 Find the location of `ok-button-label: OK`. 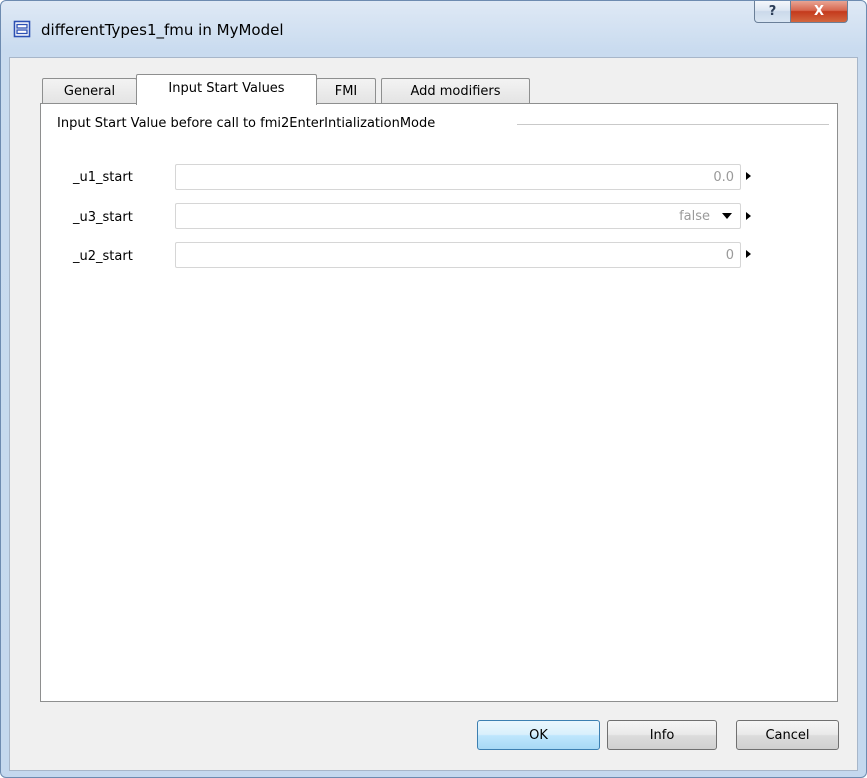

ok-button-label: OK is located at coordinates (538, 735).